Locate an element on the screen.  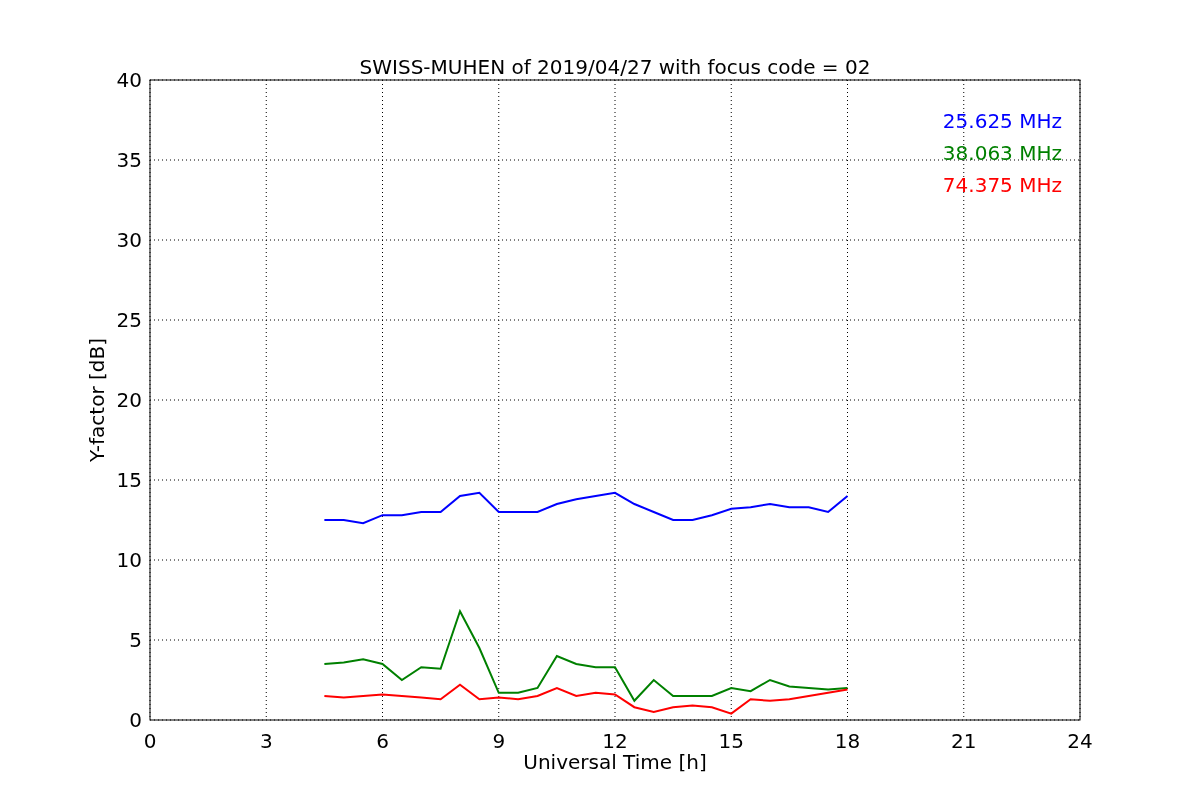
y-tick-label: 5 is located at coordinates (135, 640).